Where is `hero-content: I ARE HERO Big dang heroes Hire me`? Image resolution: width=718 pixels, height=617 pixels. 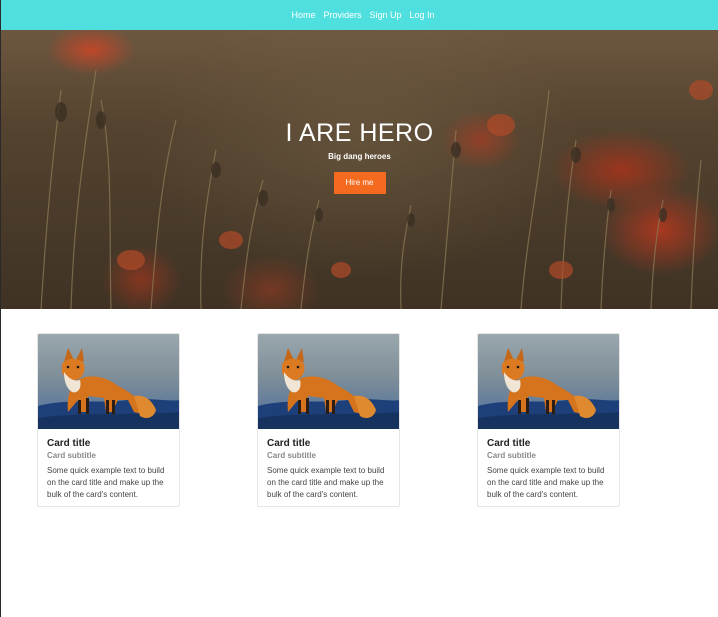 hero-content: I ARE HERO Big dang heroes Hire me is located at coordinates (359, 156).